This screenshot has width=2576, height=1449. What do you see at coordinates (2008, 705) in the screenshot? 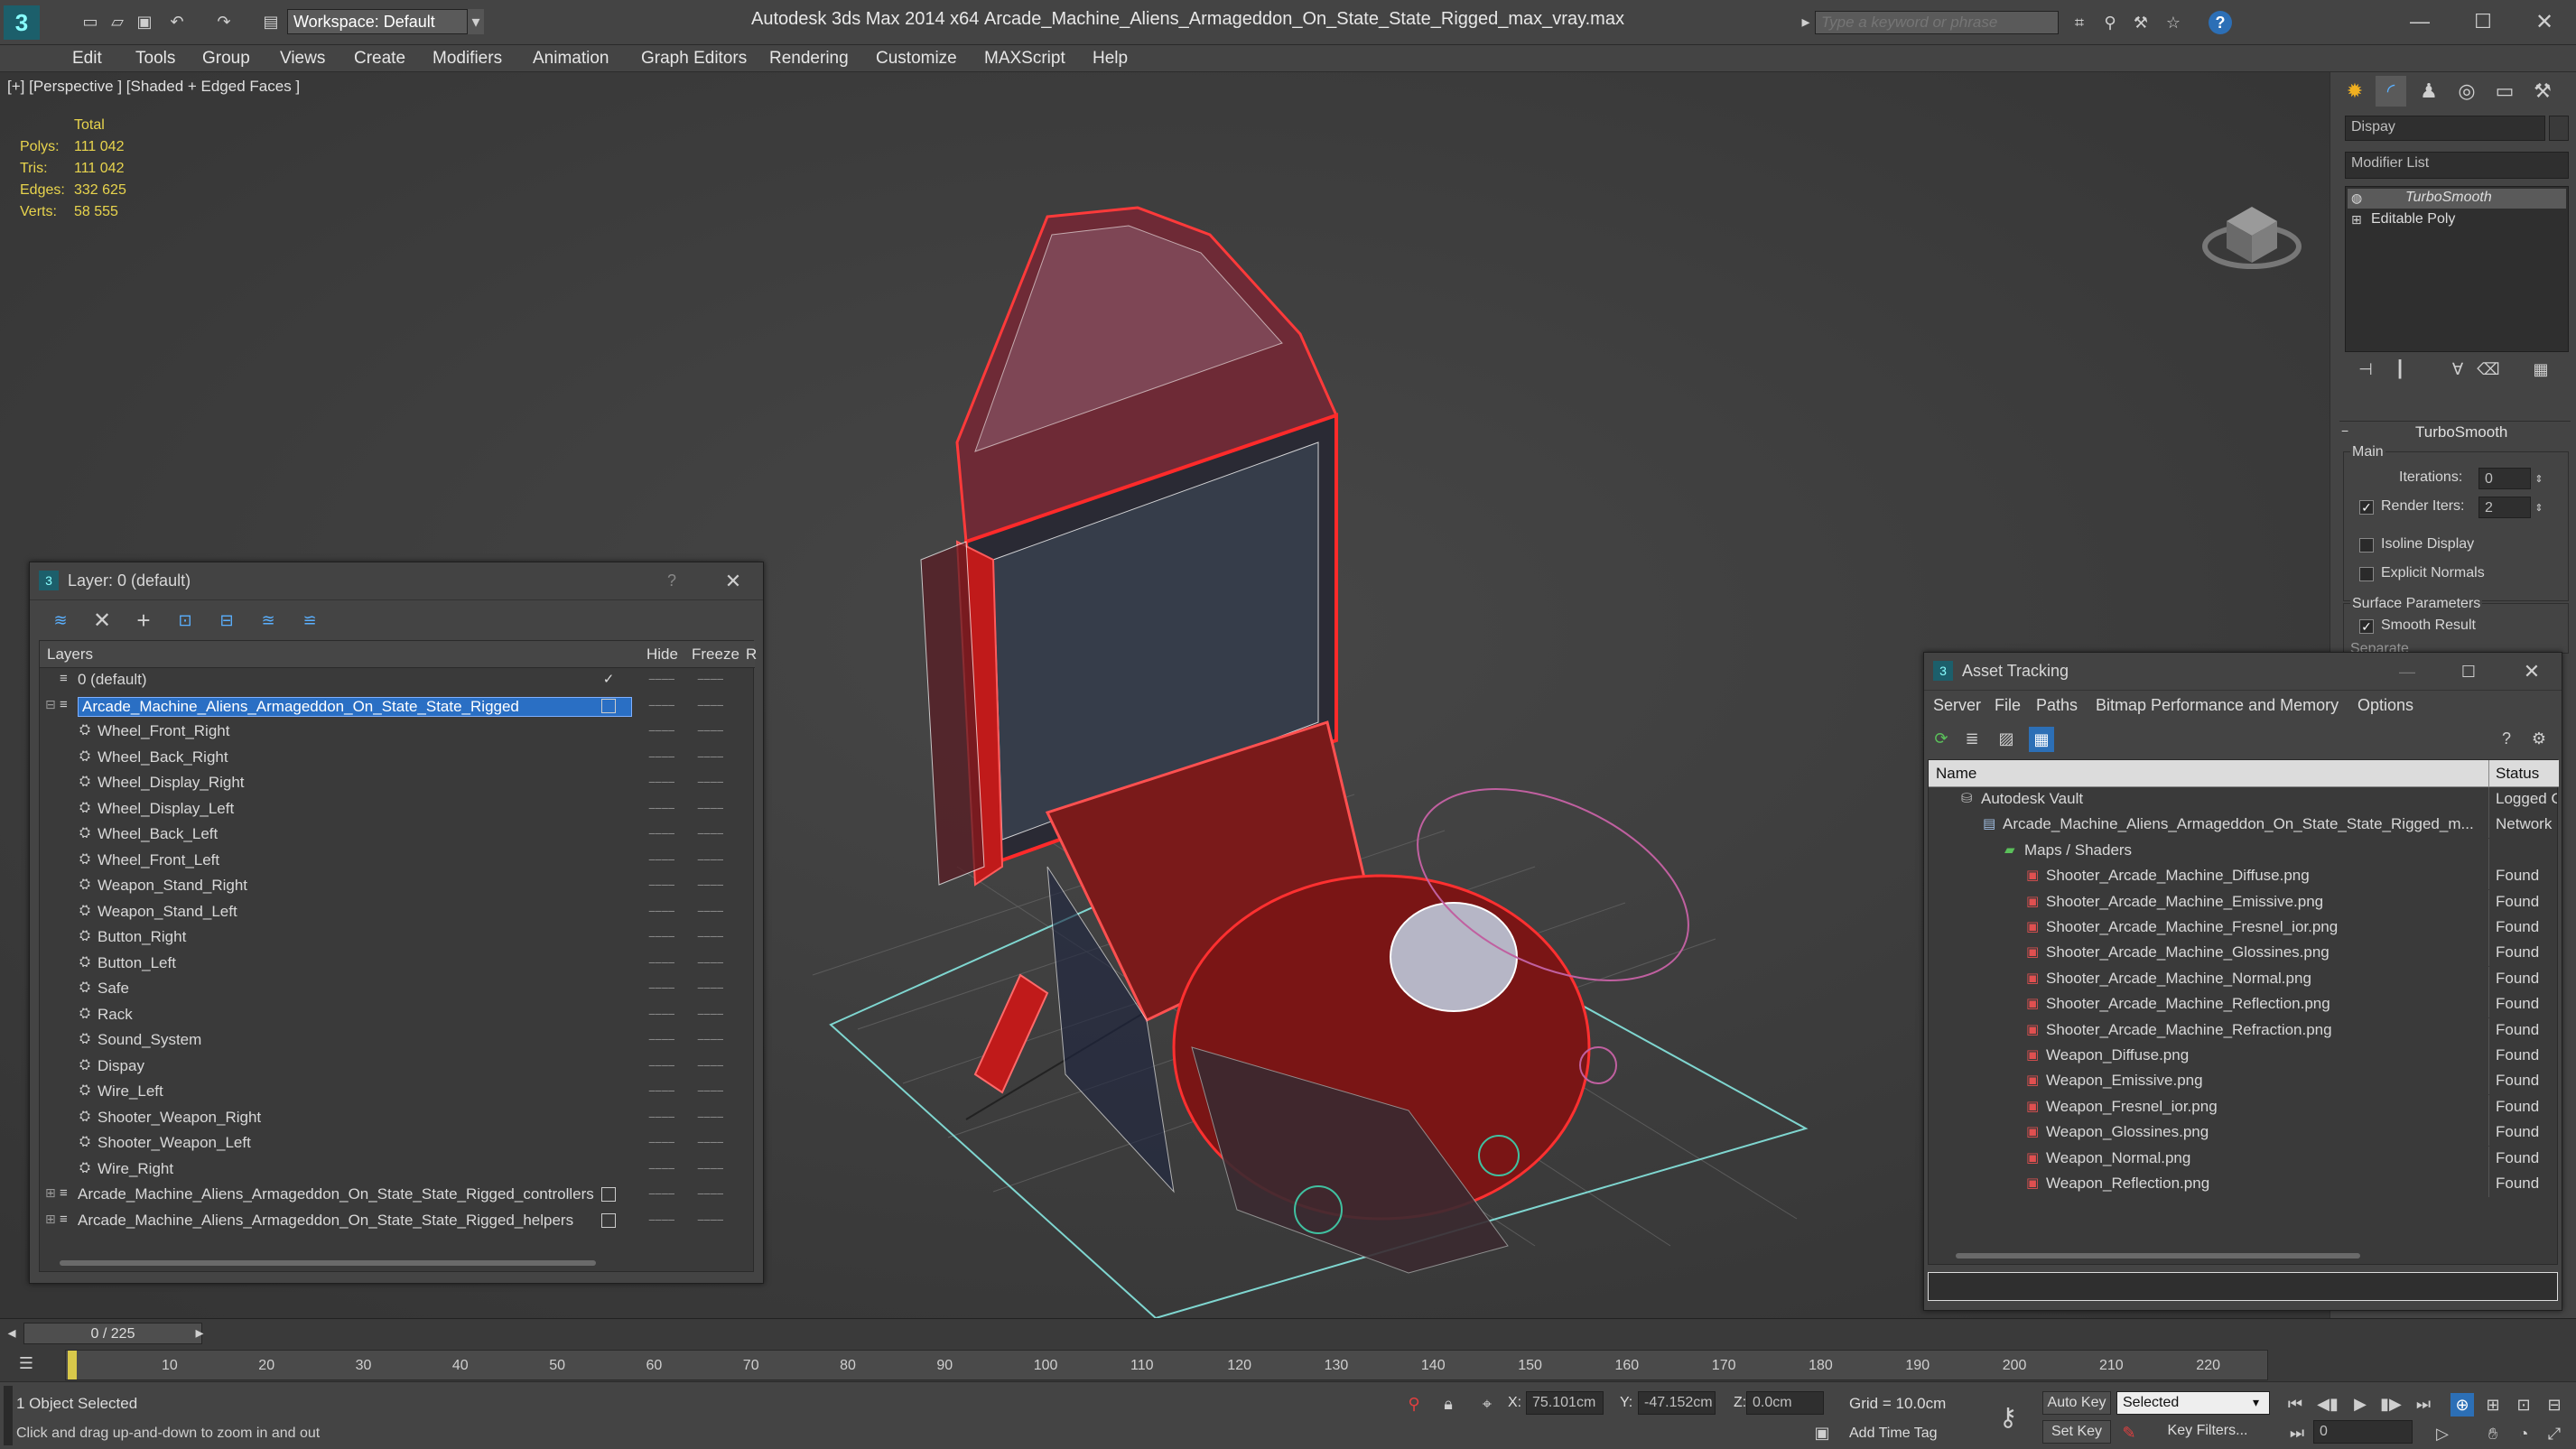
I see `menu-file: File` at bounding box center [2008, 705].